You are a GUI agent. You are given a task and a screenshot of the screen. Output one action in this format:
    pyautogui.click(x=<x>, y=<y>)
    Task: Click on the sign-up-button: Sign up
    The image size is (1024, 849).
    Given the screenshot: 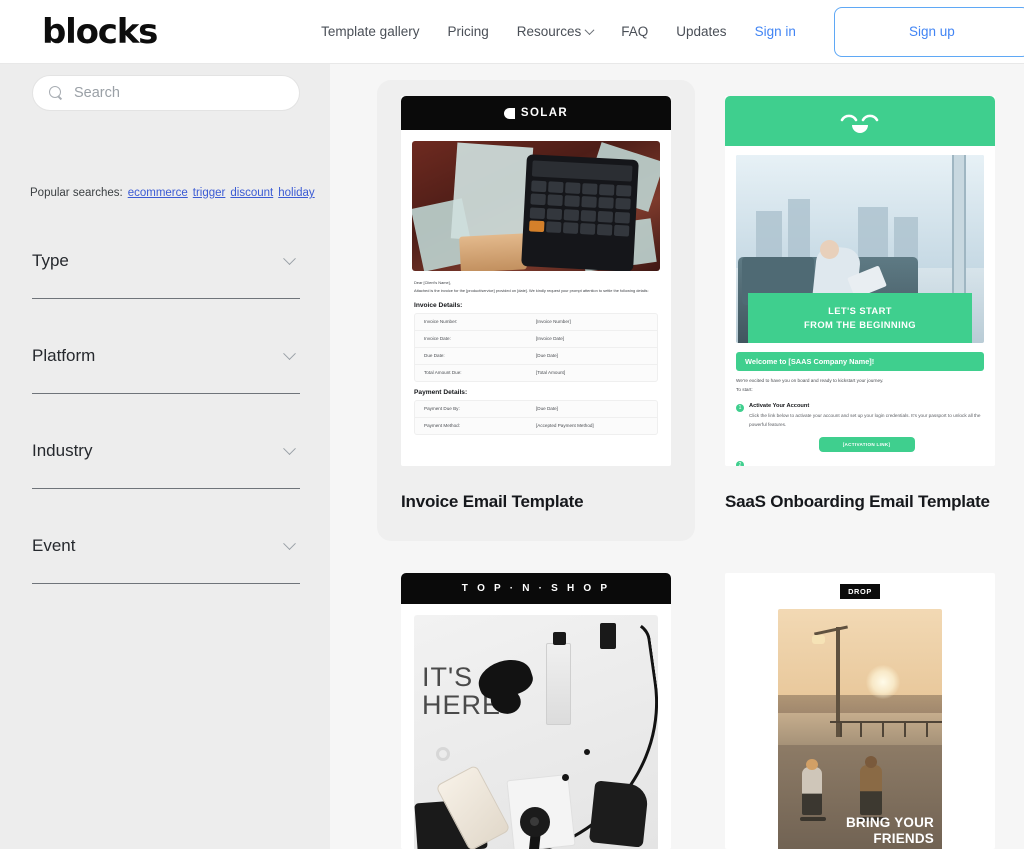 What is the action you would take?
    pyautogui.click(x=928, y=31)
    